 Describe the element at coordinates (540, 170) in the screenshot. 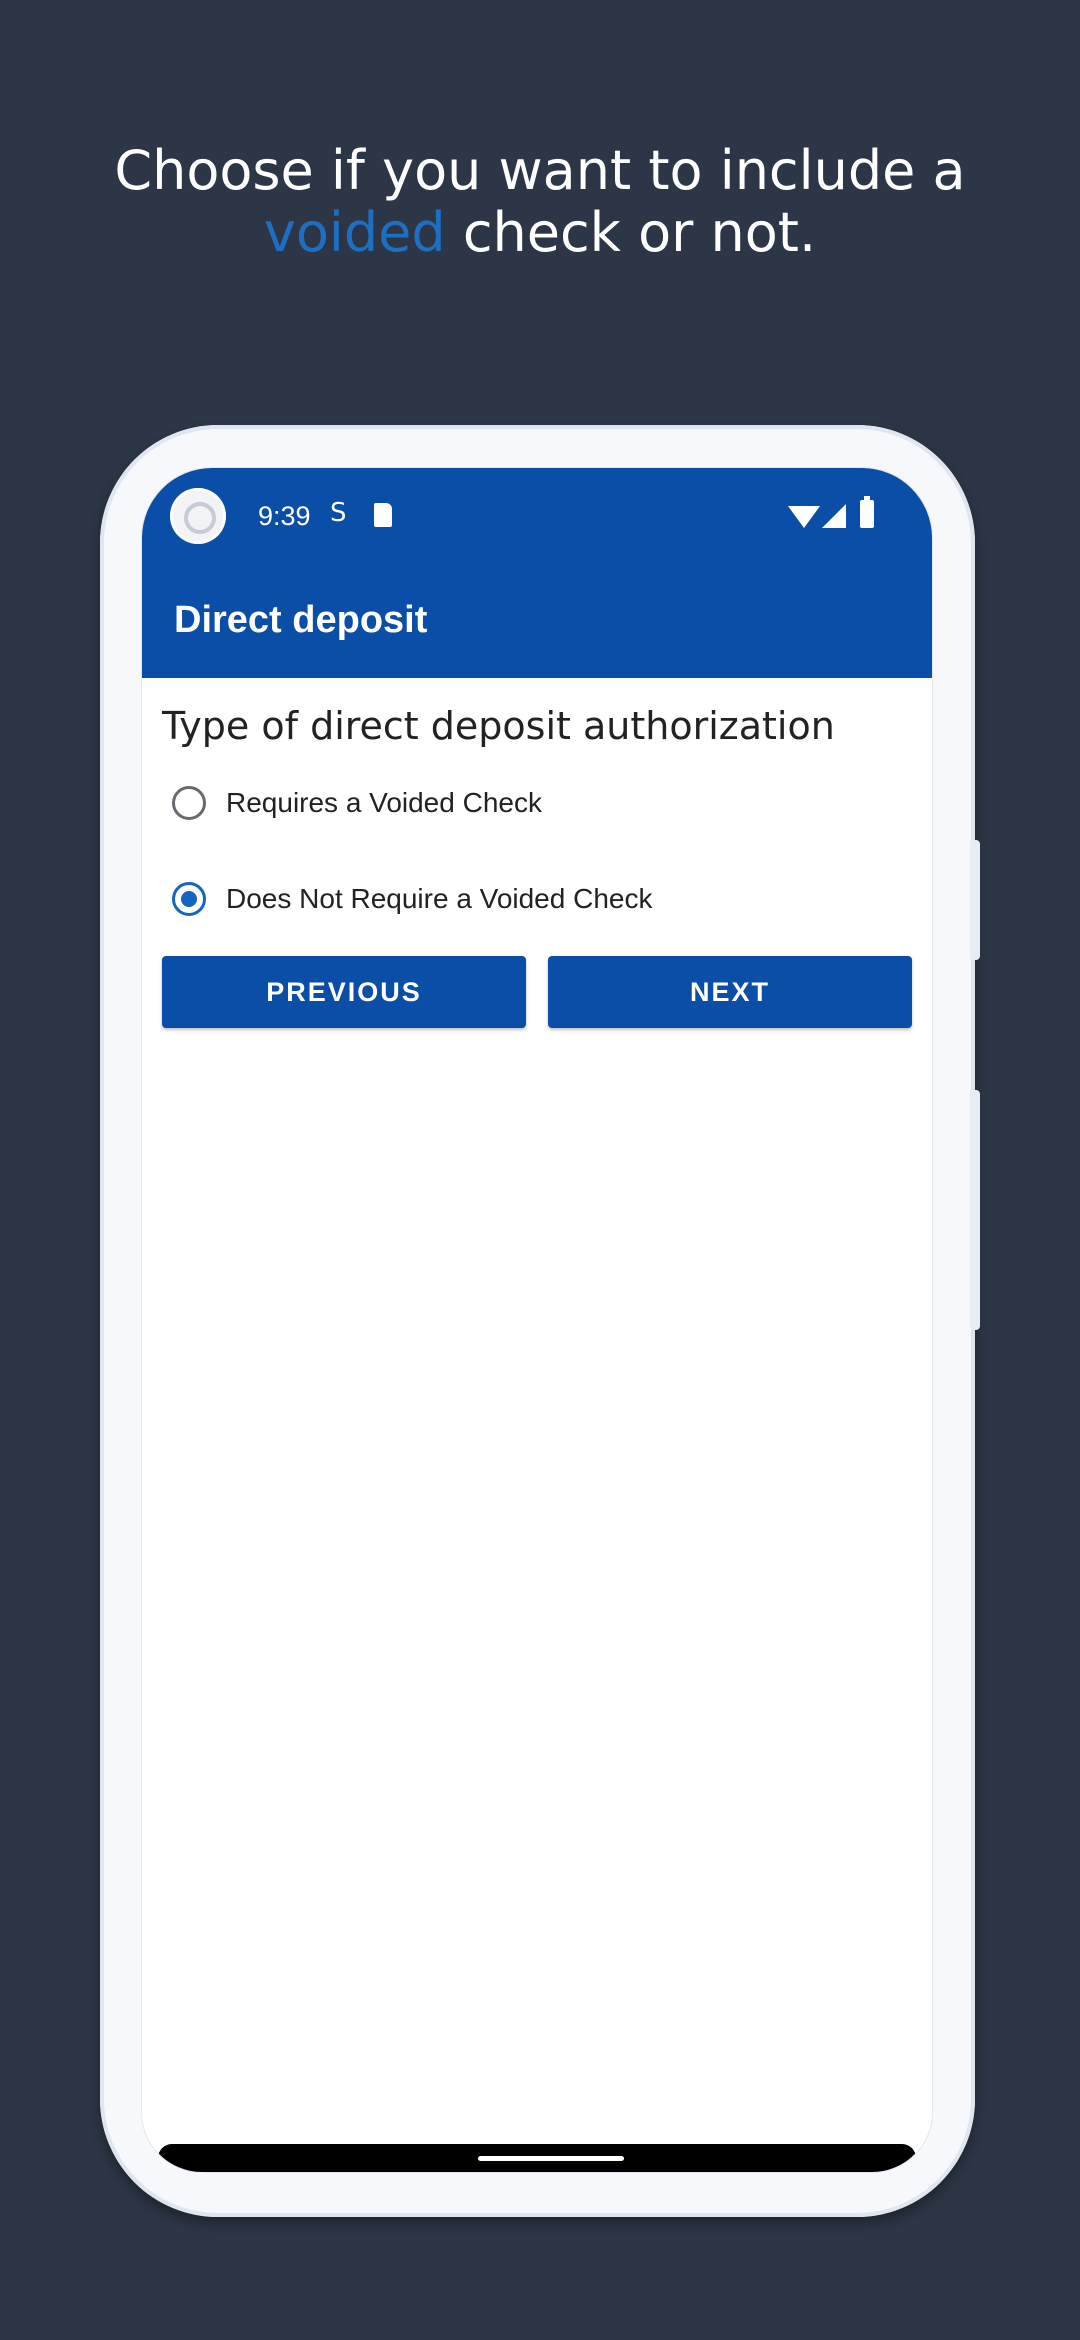

I see `caption-line-1: Choose if you want to include a` at that location.